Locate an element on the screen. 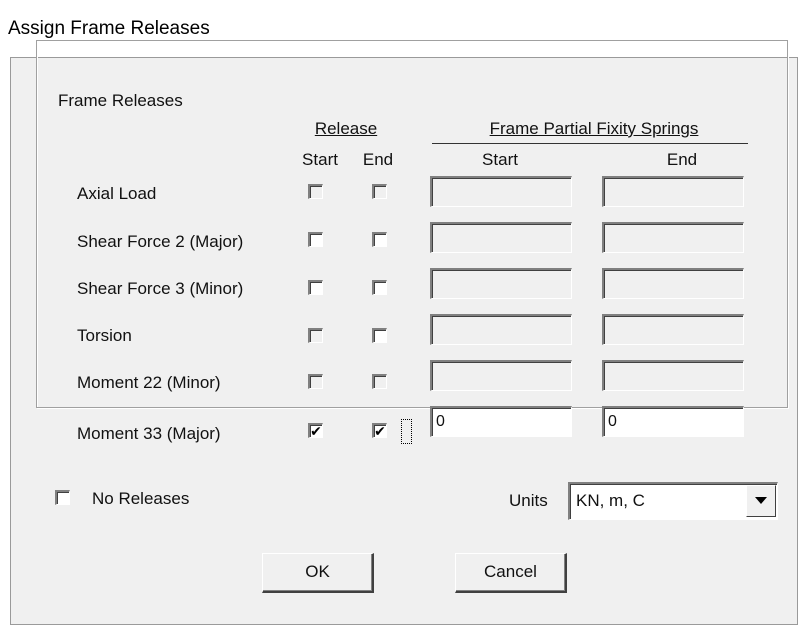 The width and height of the screenshot is (804, 629). release-header: Release is located at coordinates (346, 128).